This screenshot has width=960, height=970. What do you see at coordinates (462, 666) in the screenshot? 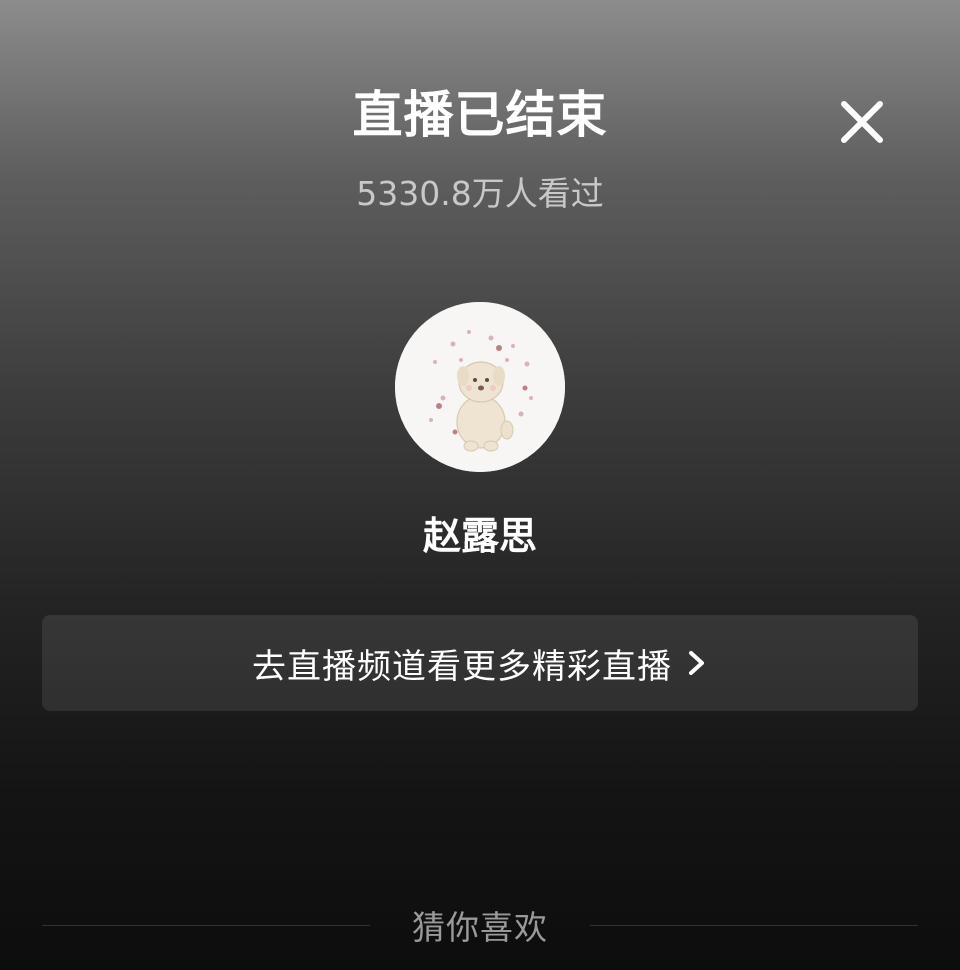
I see `live-channel-button-label: 去直播频道看更多精彩直播` at bounding box center [462, 666].